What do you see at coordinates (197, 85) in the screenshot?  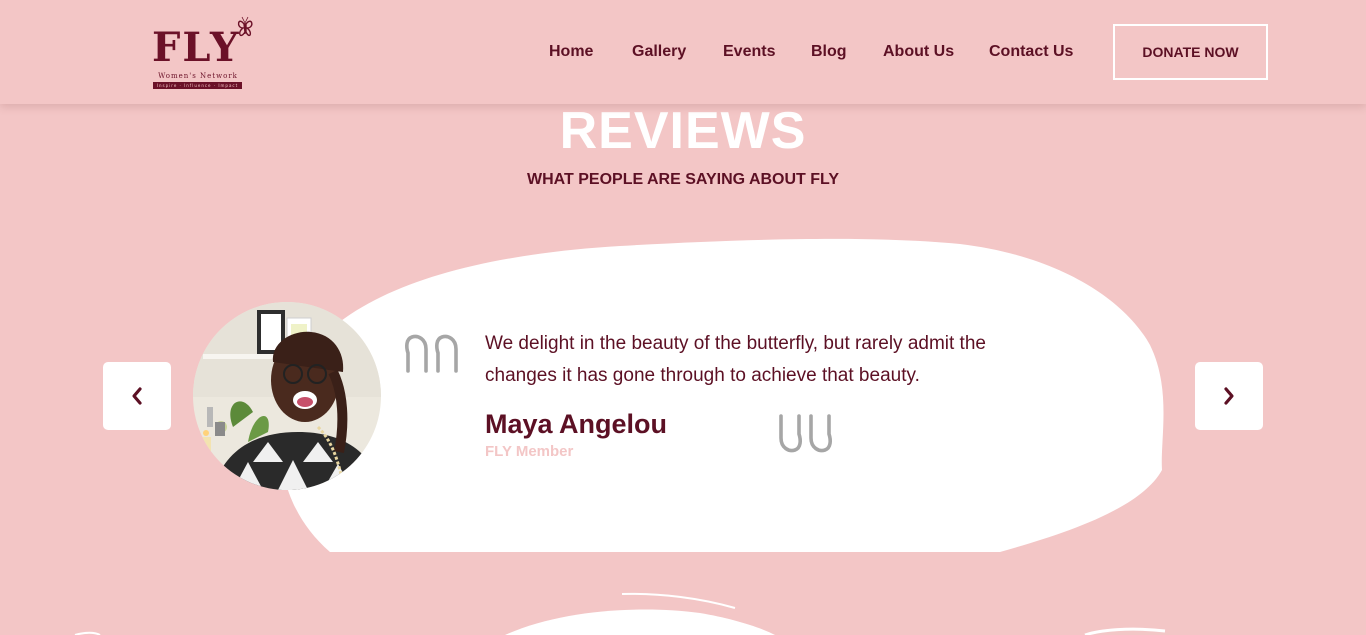 I see `logo-tagline: Inspire · Influence · Impact` at bounding box center [197, 85].